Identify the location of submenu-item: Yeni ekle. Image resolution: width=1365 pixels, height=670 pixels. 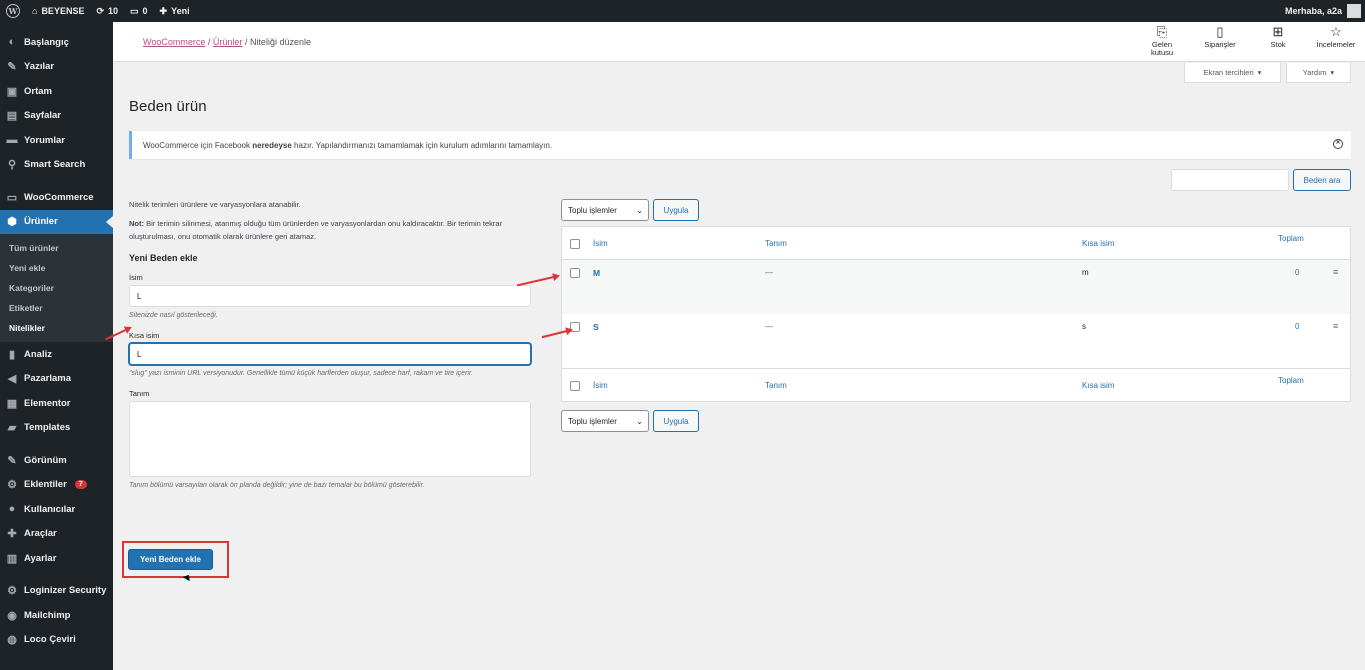
(56, 268).